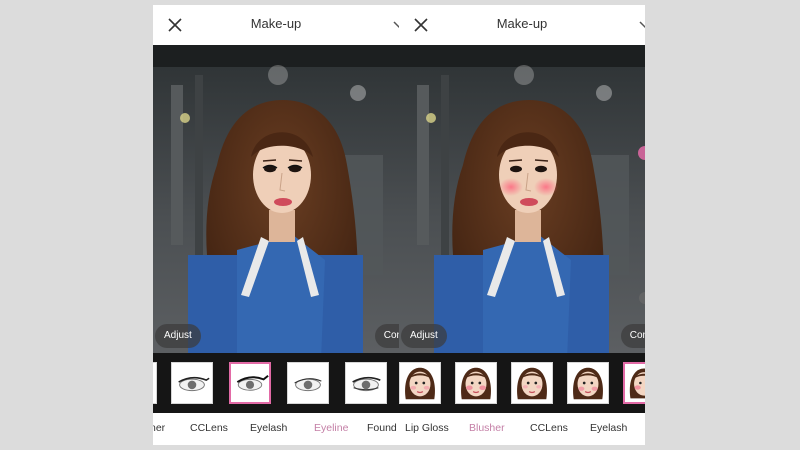  I want to click on blusher-style-thumb-selected, so click(634, 383).